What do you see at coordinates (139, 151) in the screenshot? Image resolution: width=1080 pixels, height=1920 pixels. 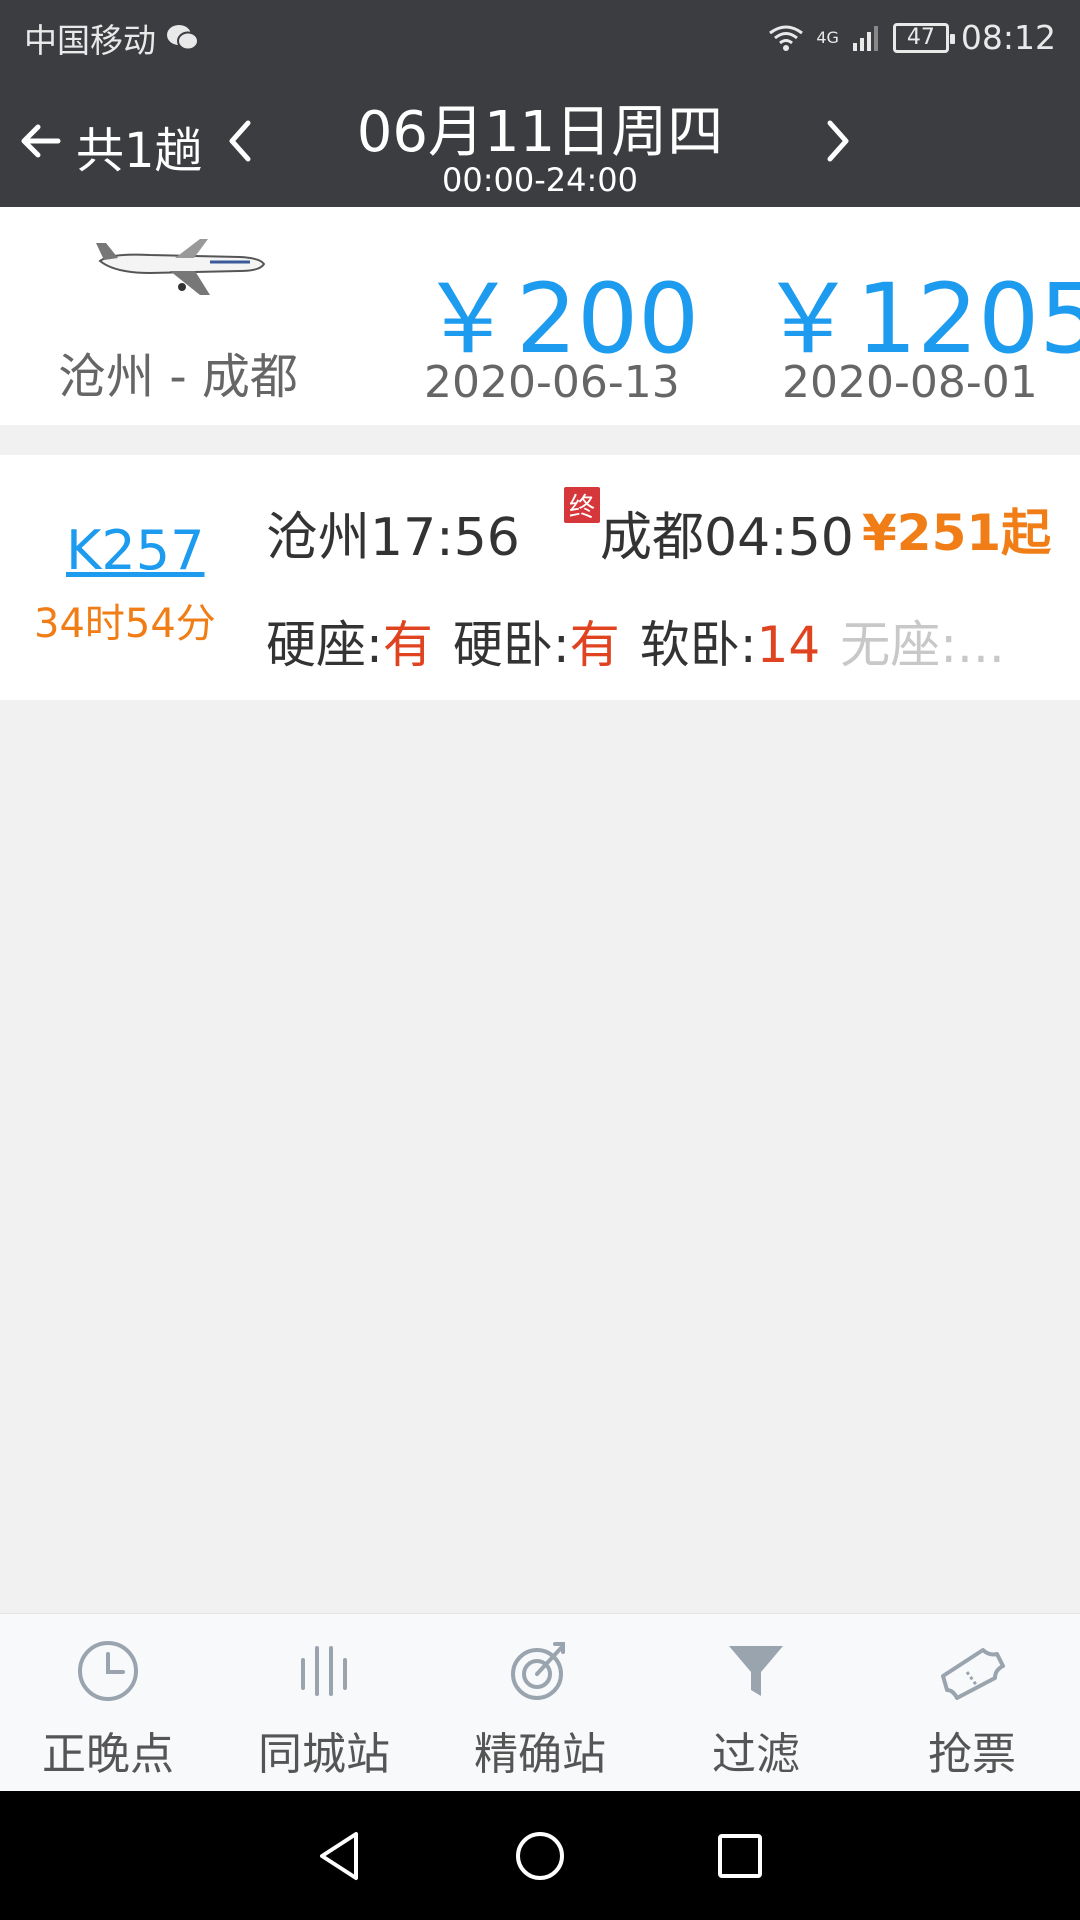 I see `total-count: 共1趟` at bounding box center [139, 151].